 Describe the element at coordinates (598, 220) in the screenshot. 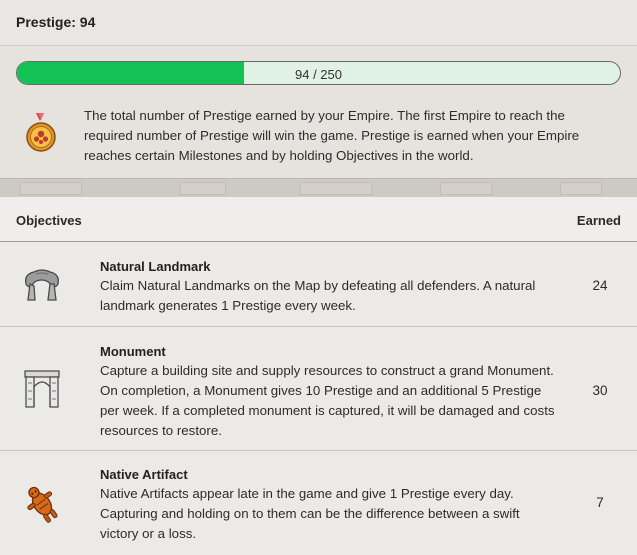

I see `column-header-earned: Earned` at that location.